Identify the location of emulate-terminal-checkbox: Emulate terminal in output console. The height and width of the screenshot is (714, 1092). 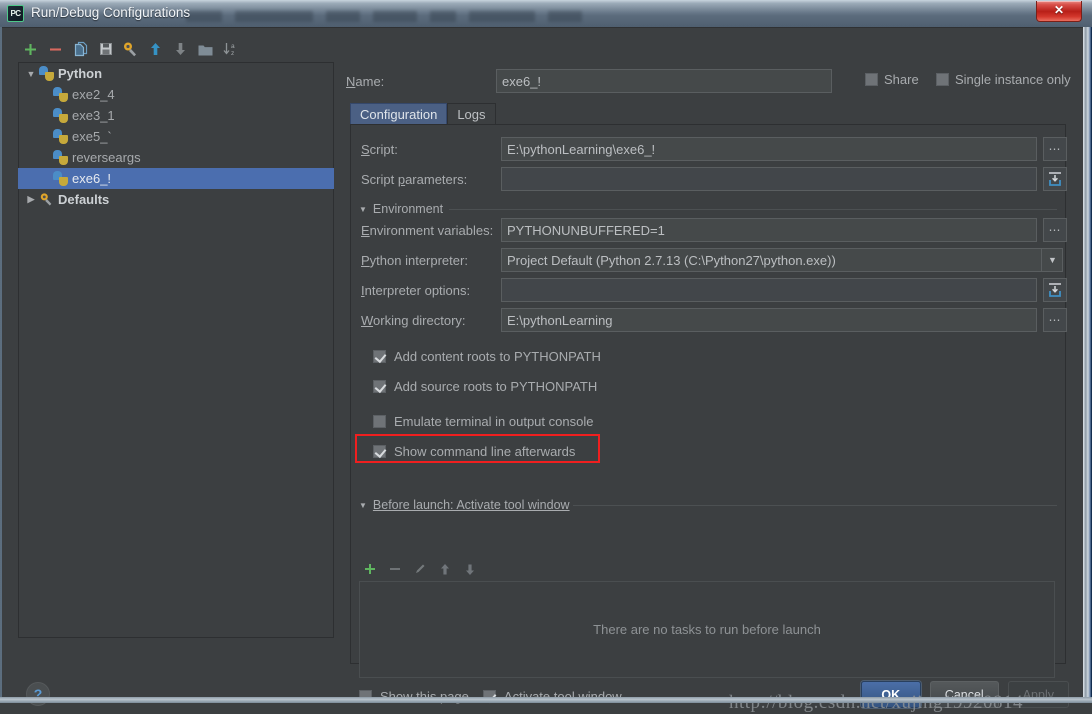
(483, 421).